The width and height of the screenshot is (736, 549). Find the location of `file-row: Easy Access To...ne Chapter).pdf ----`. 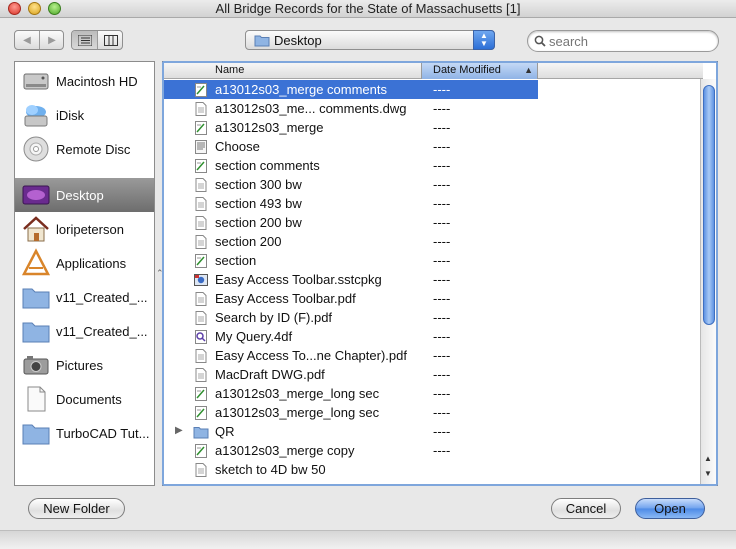

file-row: Easy Access To...ne Chapter).pdf ---- is located at coordinates (433, 355).